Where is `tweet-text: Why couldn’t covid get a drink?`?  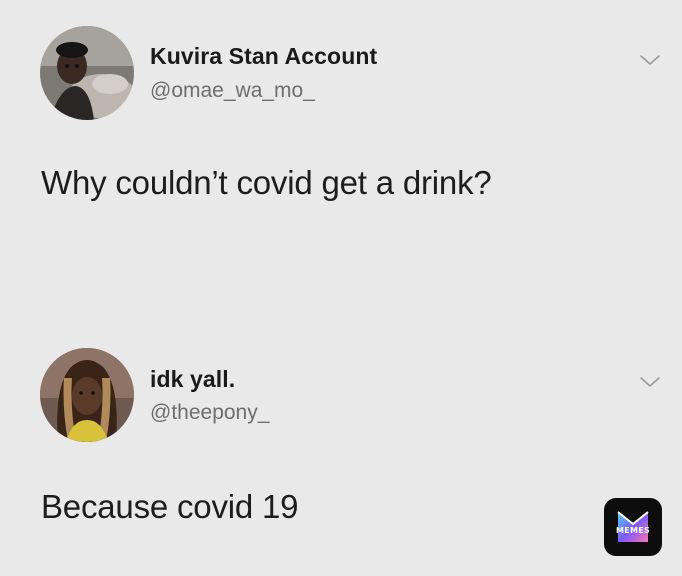 tweet-text: Why couldn’t covid get a drink? is located at coordinates (266, 182).